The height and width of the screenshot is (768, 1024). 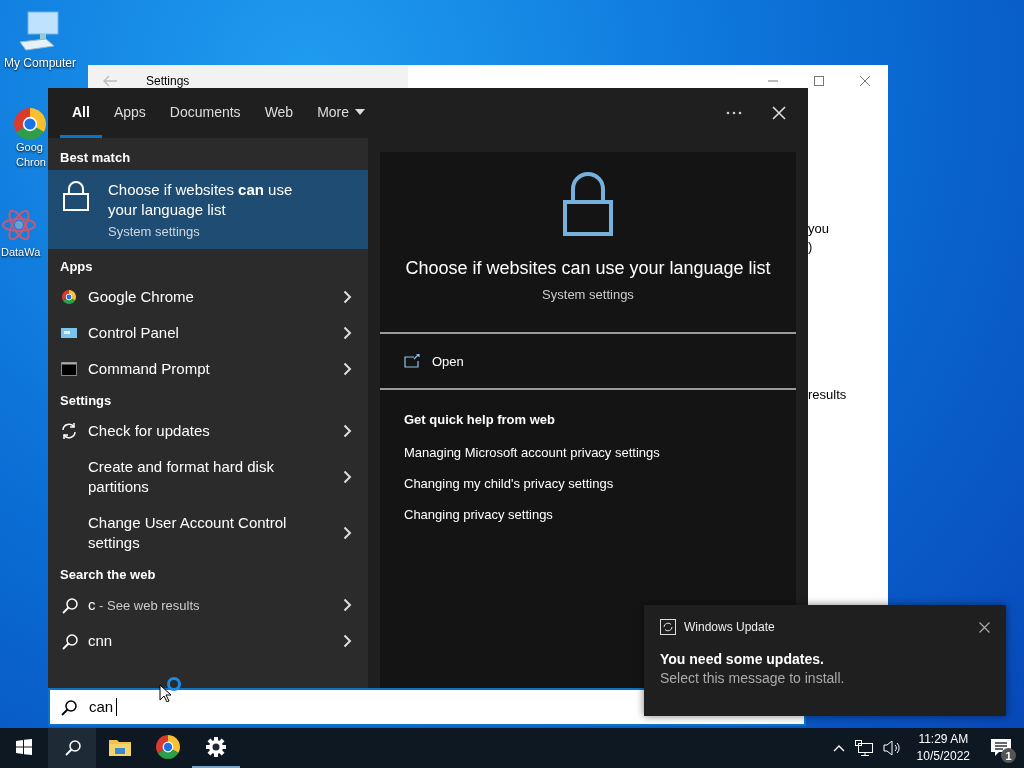 I want to click on icon-label: Goog, so click(x=29, y=147).